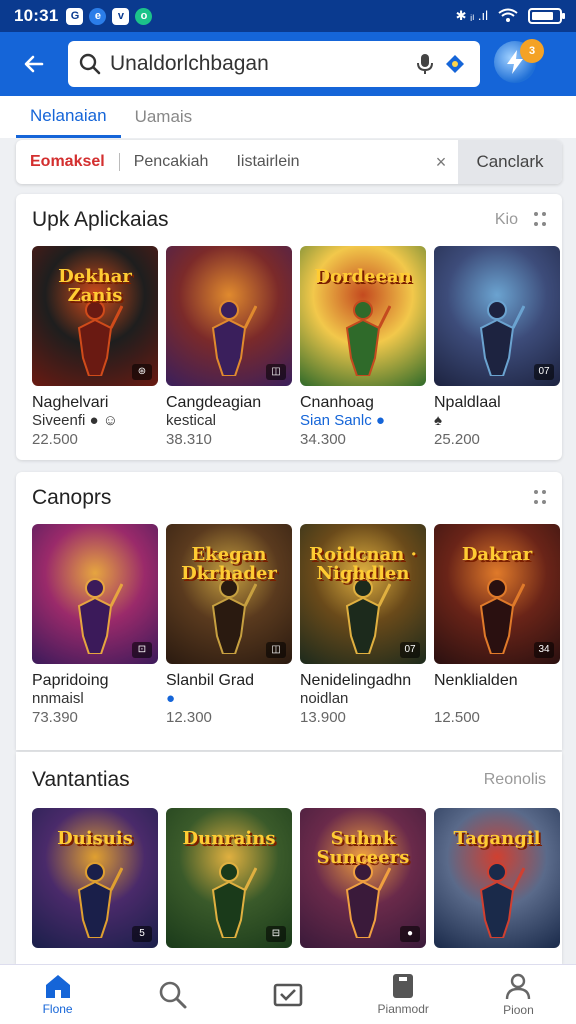 This screenshot has width=576, height=1024. I want to click on vpn-notification-icon: v, so click(121, 16).